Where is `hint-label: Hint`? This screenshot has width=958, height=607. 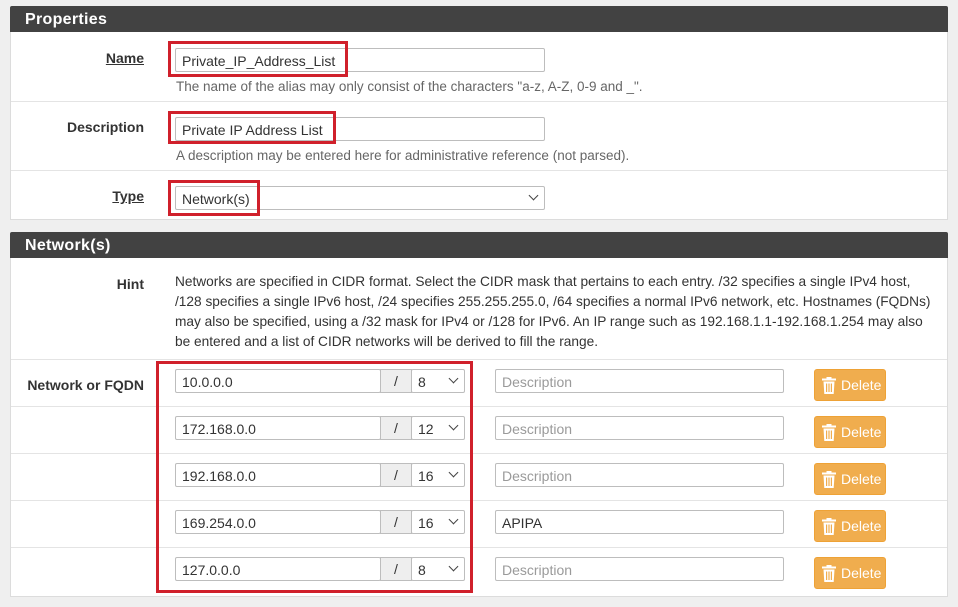 hint-label: Hint is located at coordinates (130, 284).